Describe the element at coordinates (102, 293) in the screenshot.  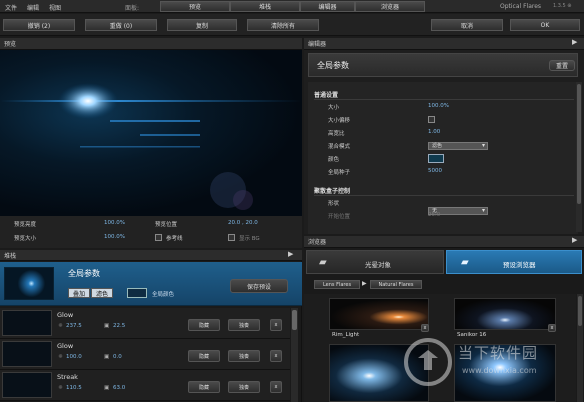
I see `blend-screen-button: 滤色` at that location.